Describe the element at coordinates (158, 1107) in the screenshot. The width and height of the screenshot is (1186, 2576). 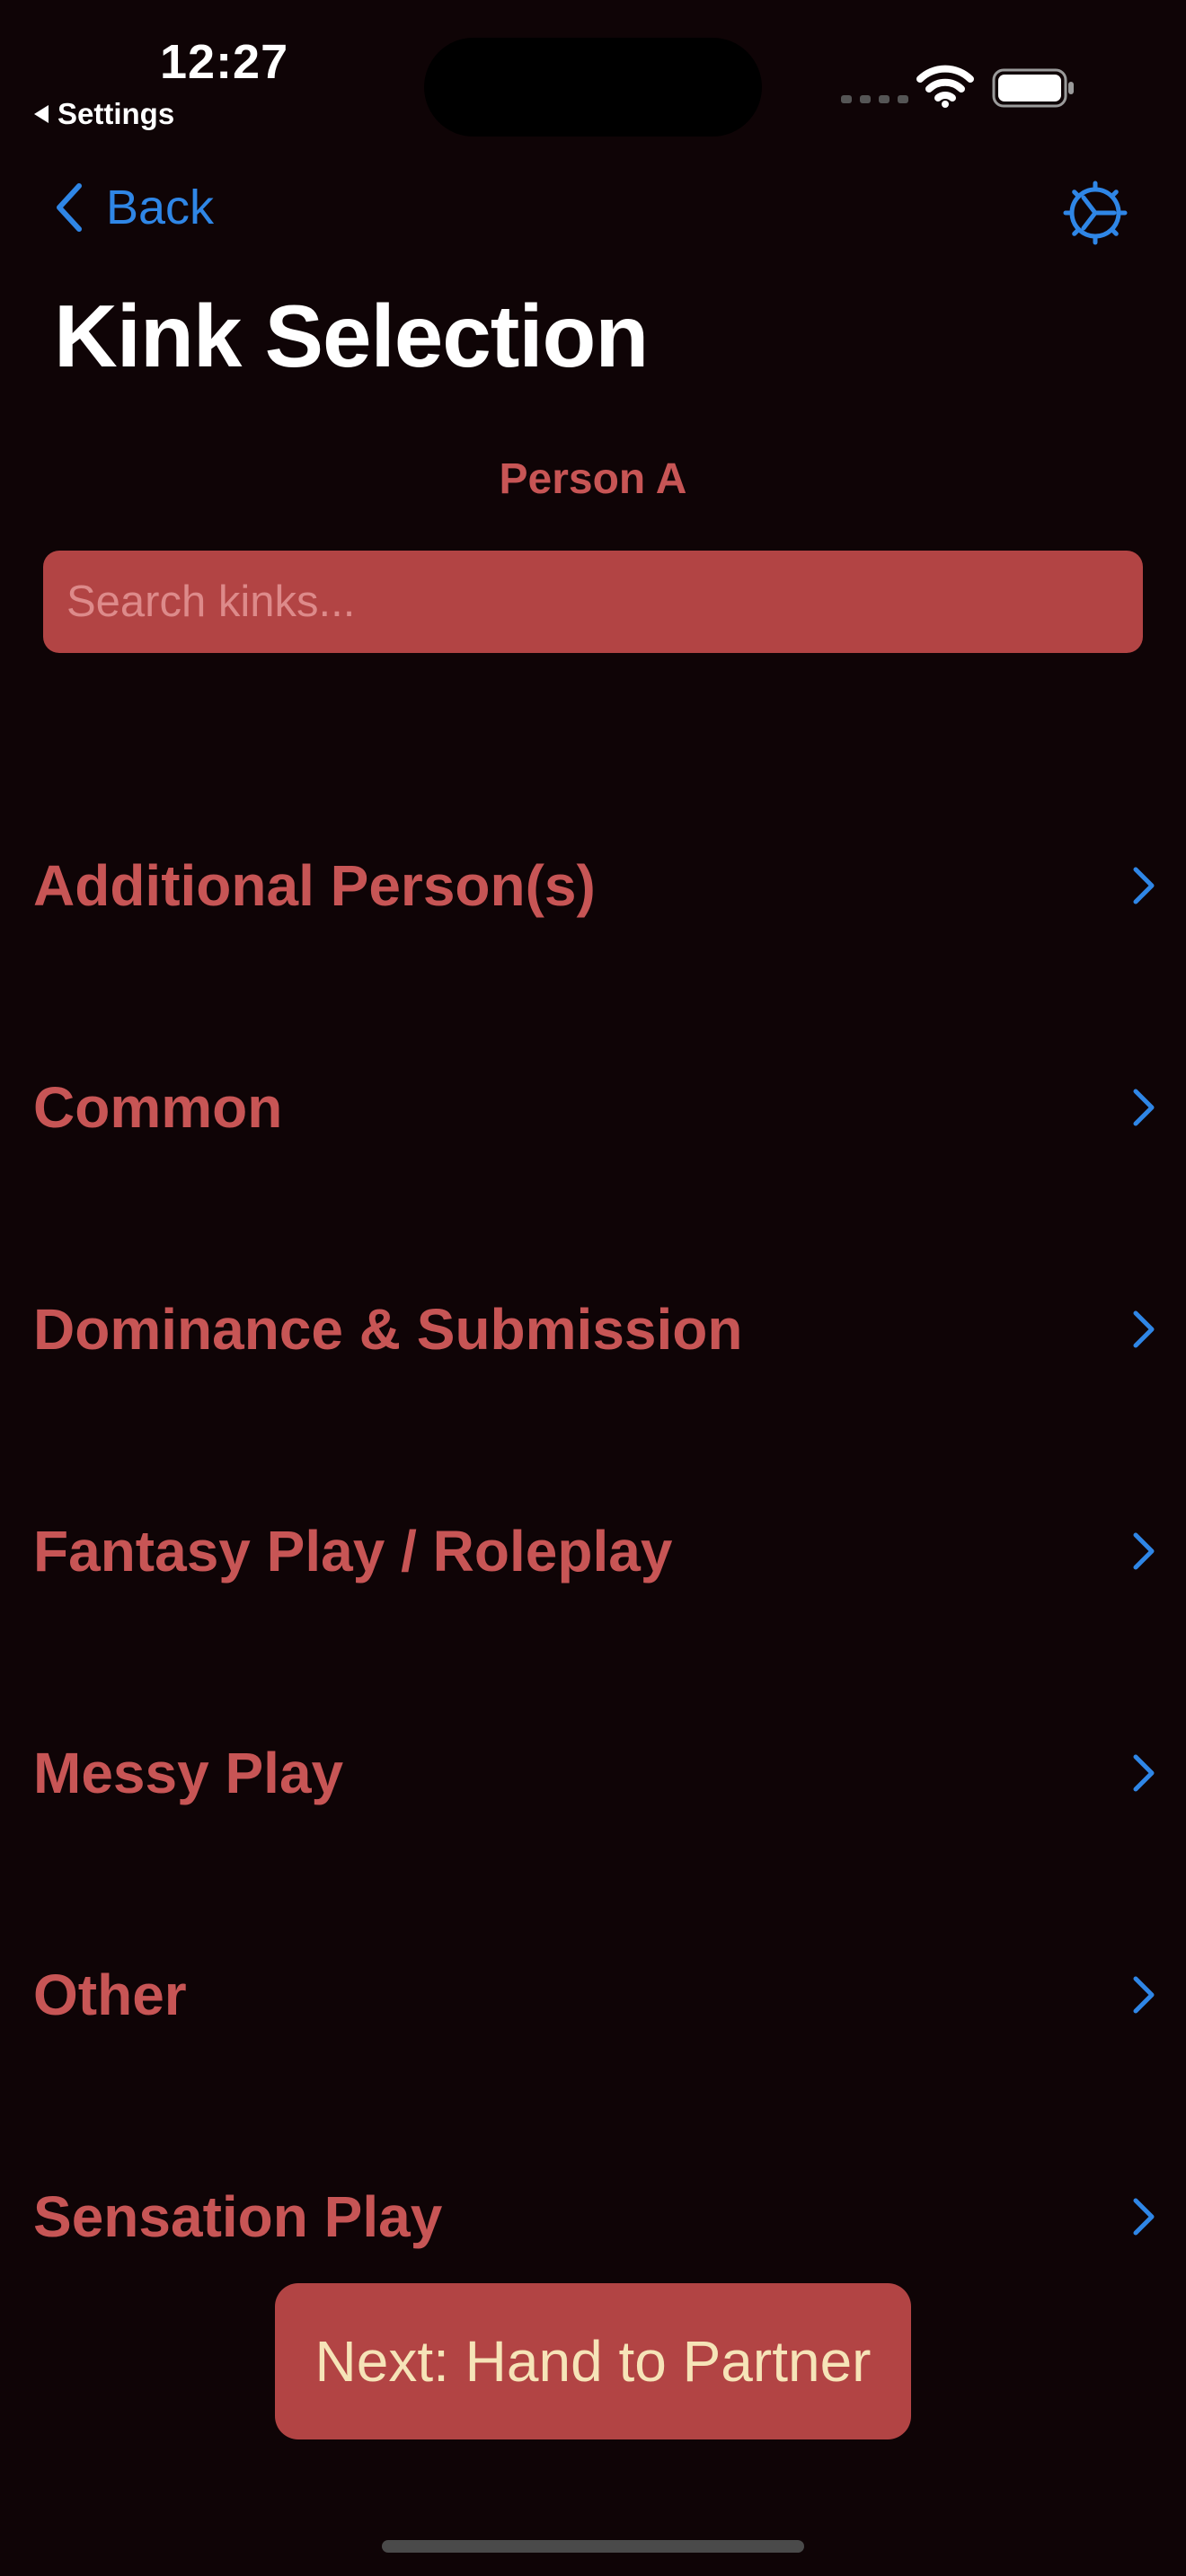
I see `category-label: Common` at that location.